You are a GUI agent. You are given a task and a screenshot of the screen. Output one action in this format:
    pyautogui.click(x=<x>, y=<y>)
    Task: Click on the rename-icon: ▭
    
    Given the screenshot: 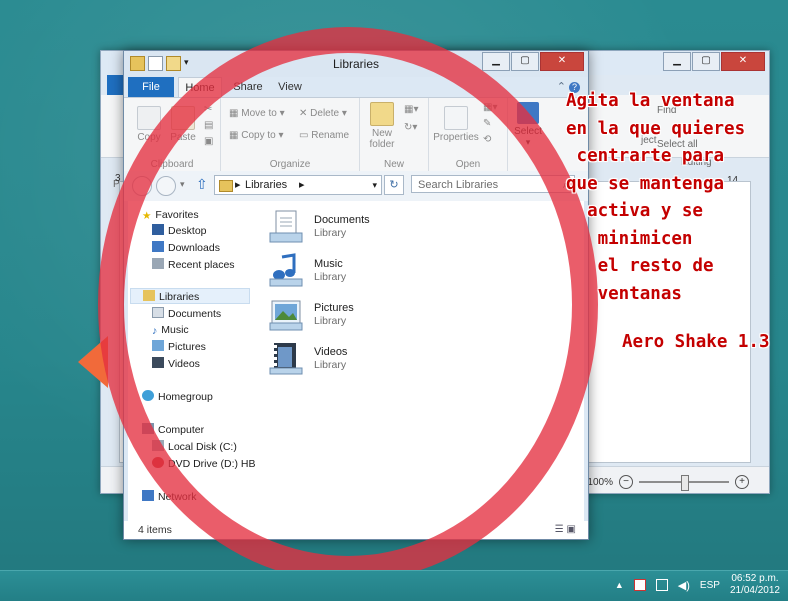 What is the action you would take?
    pyautogui.click(x=305, y=135)
    